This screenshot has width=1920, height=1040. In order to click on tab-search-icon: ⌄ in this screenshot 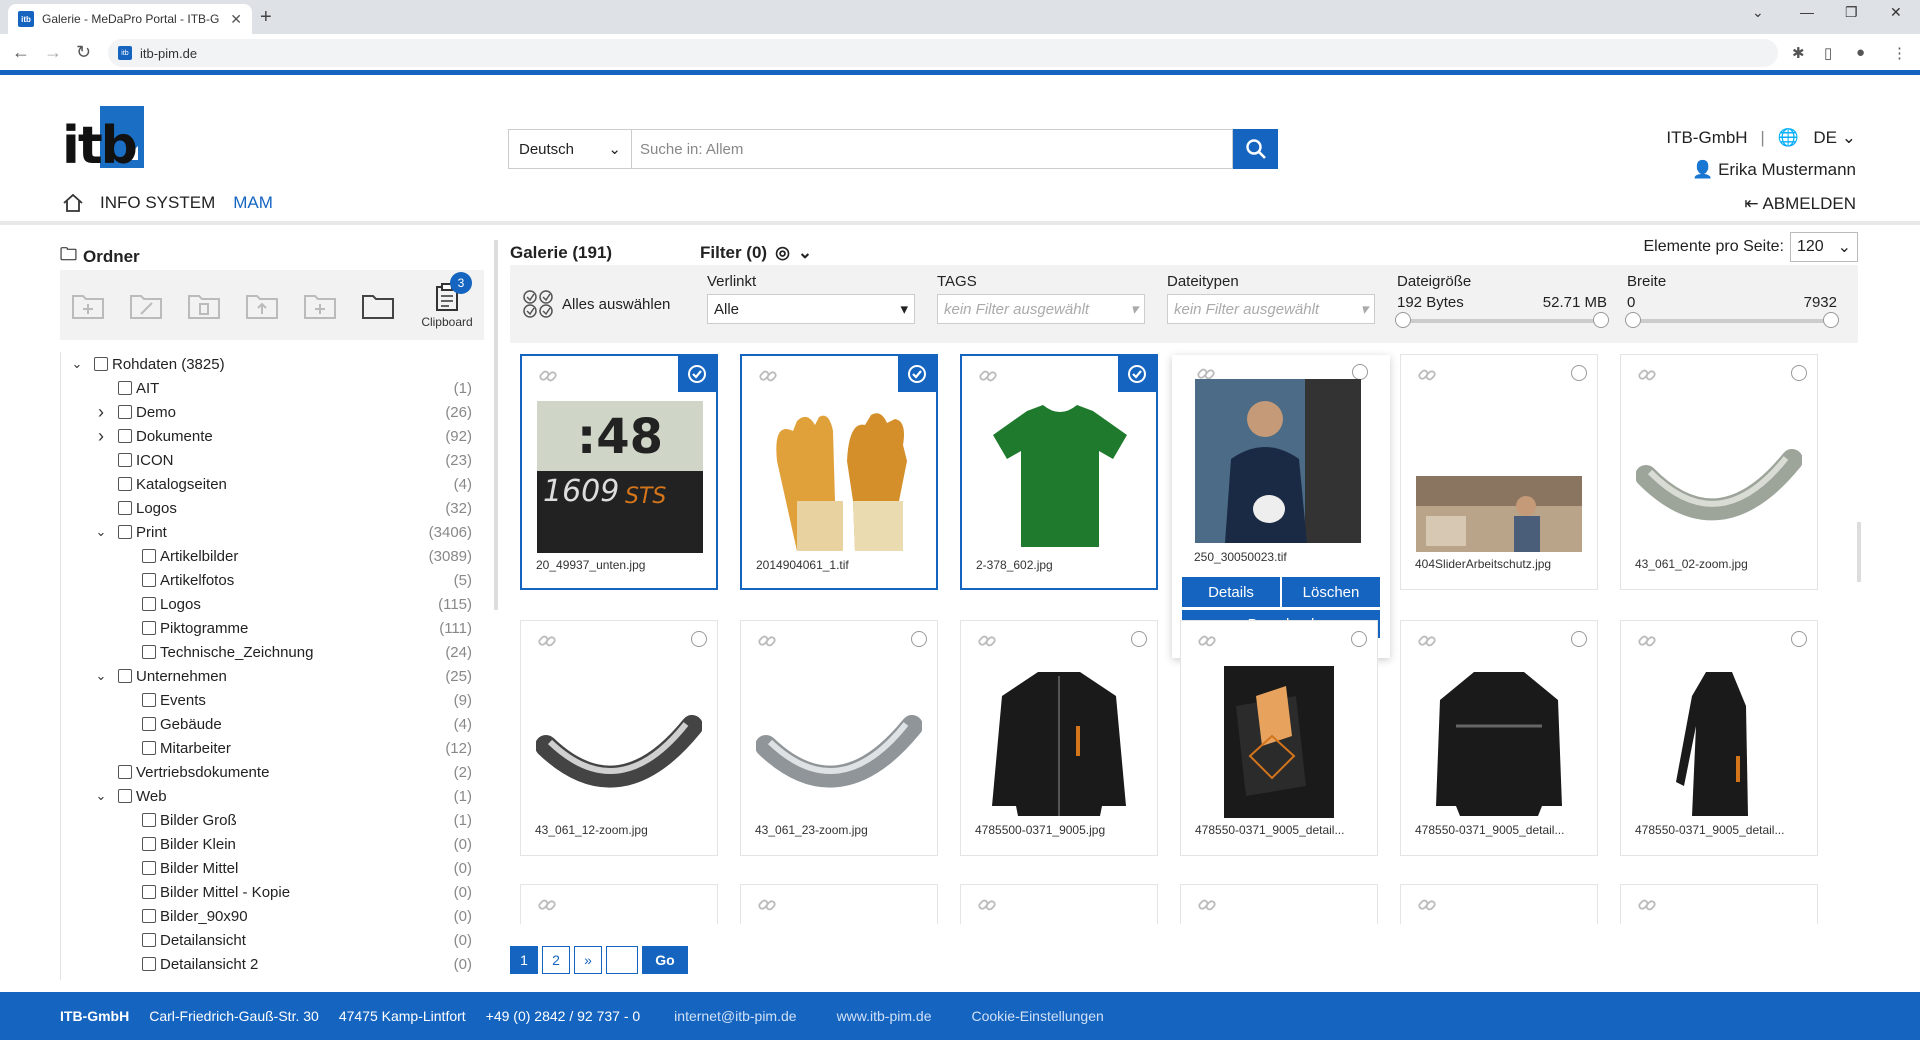, I will do `click(1758, 12)`.